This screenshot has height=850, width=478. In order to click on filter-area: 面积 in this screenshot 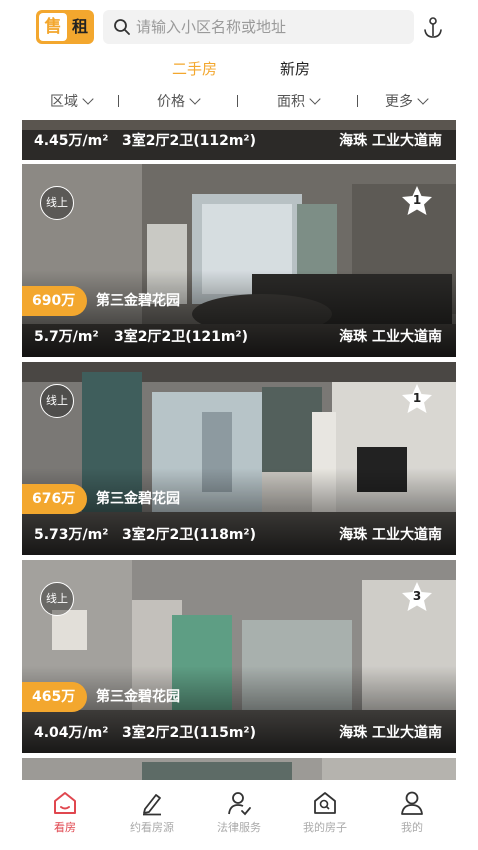, I will do `click(299, 101)`.